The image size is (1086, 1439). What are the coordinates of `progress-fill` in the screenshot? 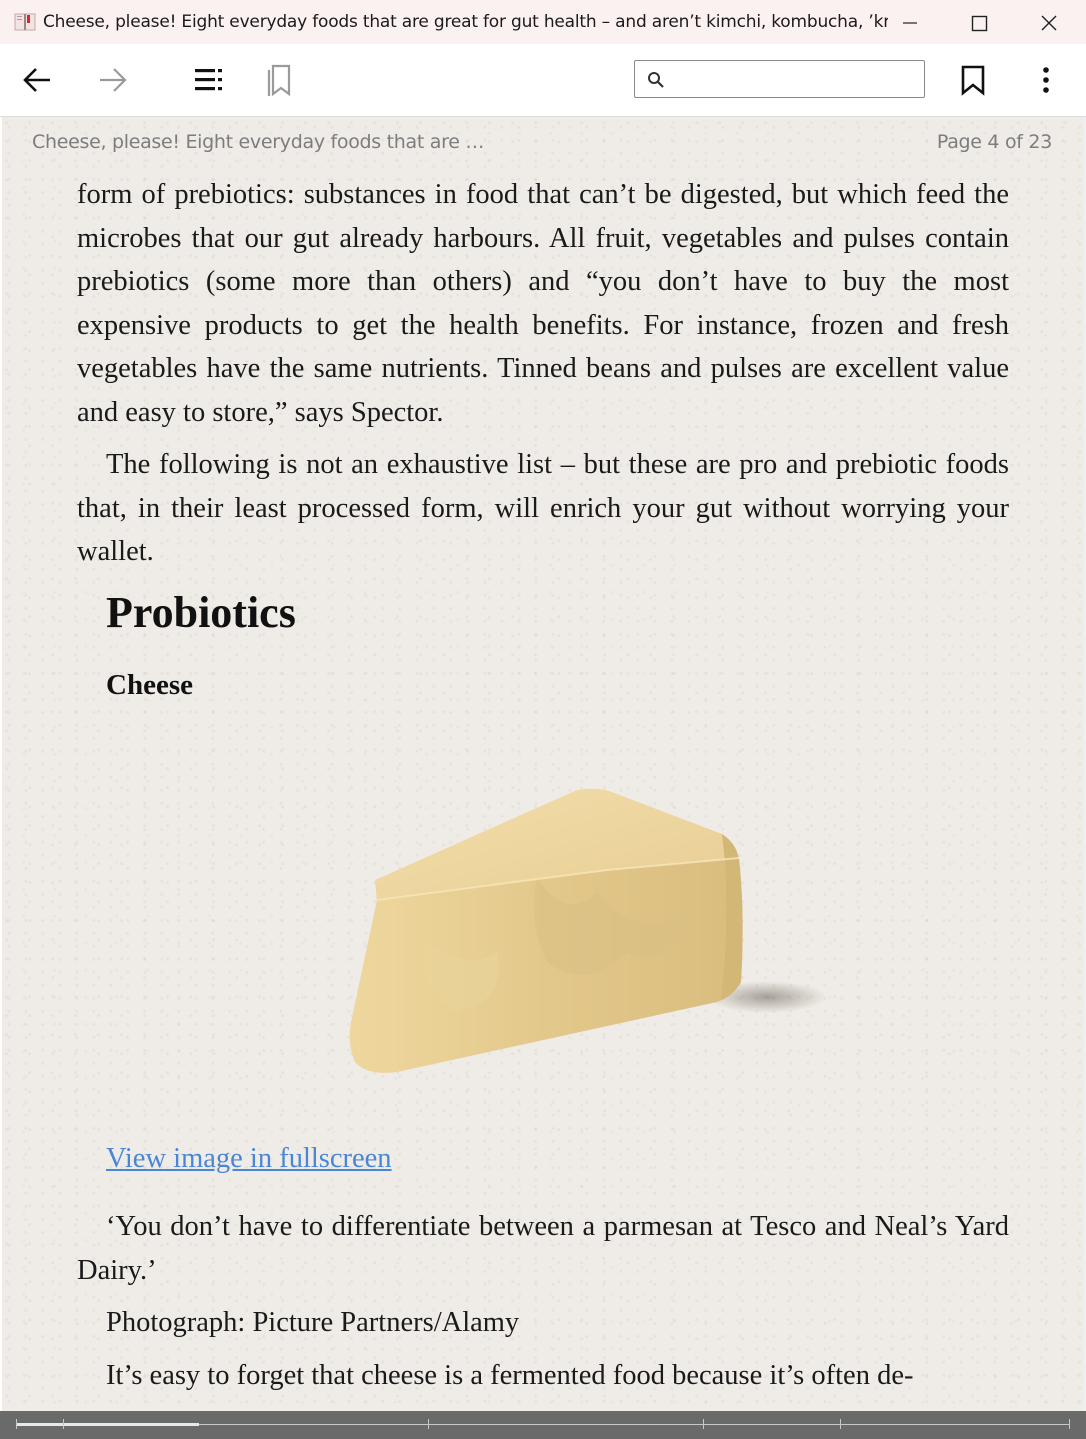 It's located at (107, 1424).